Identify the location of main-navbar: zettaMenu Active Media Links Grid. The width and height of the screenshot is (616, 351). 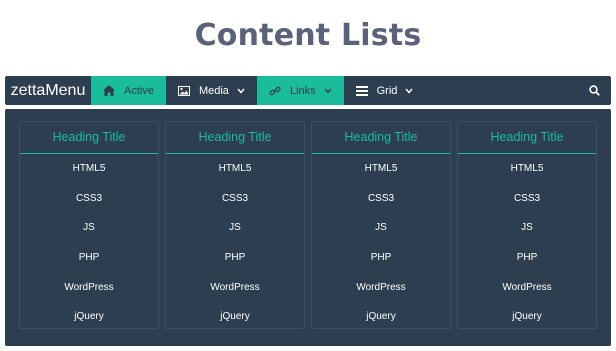
(308, 90).